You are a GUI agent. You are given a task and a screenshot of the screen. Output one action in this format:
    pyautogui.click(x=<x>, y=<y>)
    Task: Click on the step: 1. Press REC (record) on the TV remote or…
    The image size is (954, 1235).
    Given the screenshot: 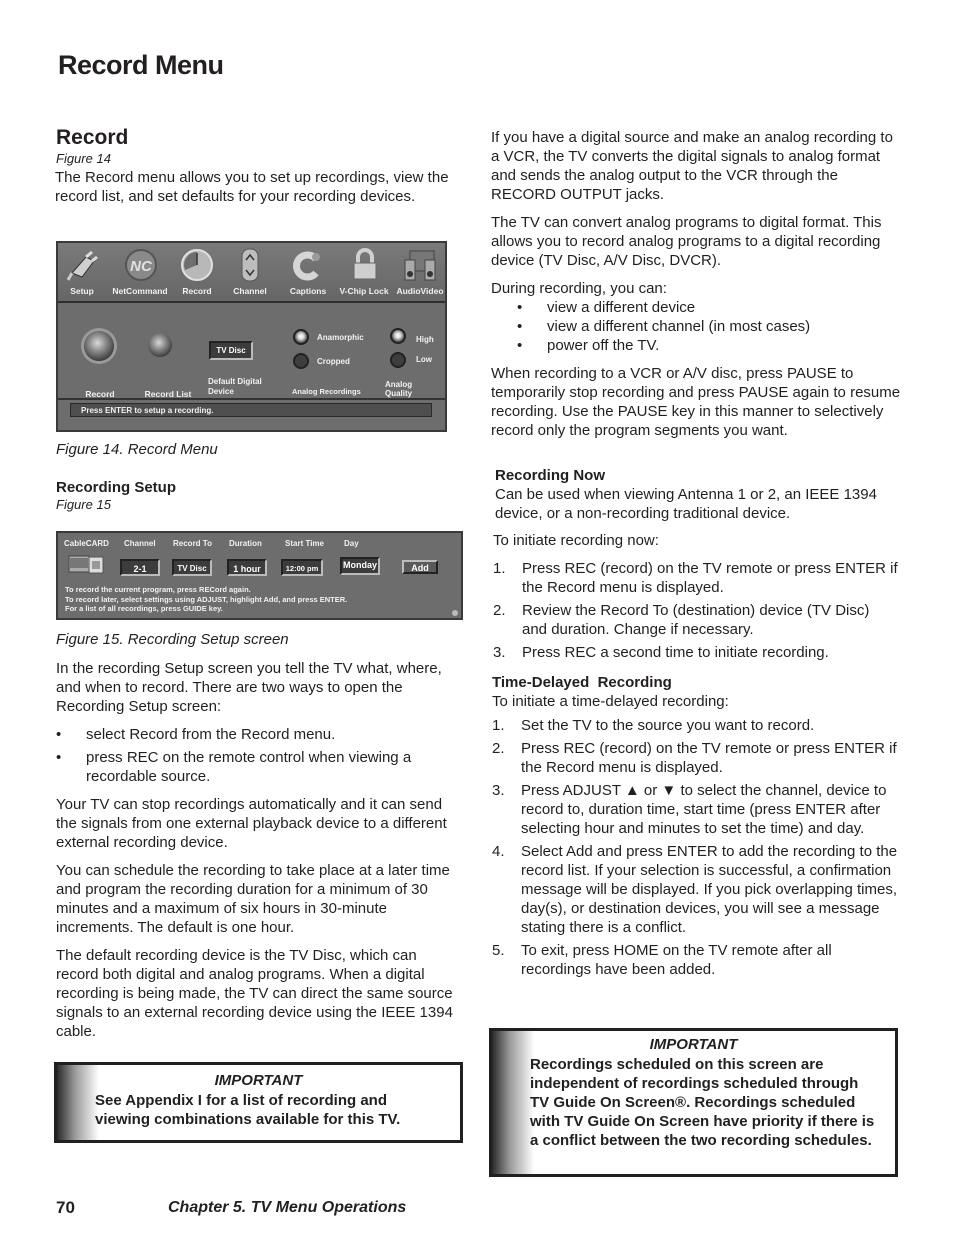 What is the action you would take?
    pyautogui.click(x=695, y=578)
    